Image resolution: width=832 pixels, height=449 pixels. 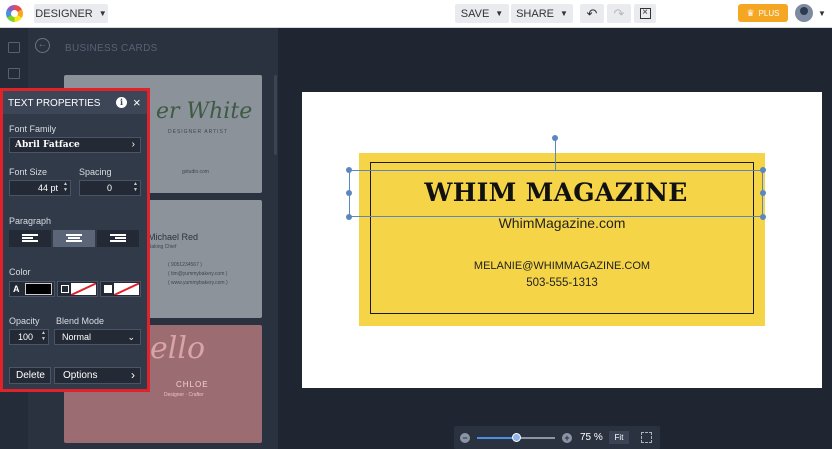 I want to click on email-text: MELANIE@WHIMMAGAZINE.COM, so click(x=562, y=266).